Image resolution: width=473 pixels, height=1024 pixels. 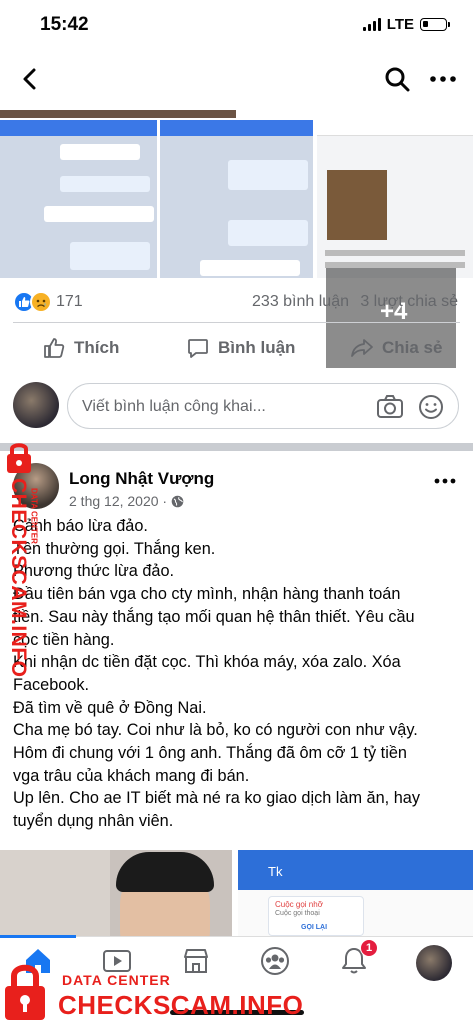 I want to click on call-back-label: GỌI LẠI, so click(x=314, y=927).